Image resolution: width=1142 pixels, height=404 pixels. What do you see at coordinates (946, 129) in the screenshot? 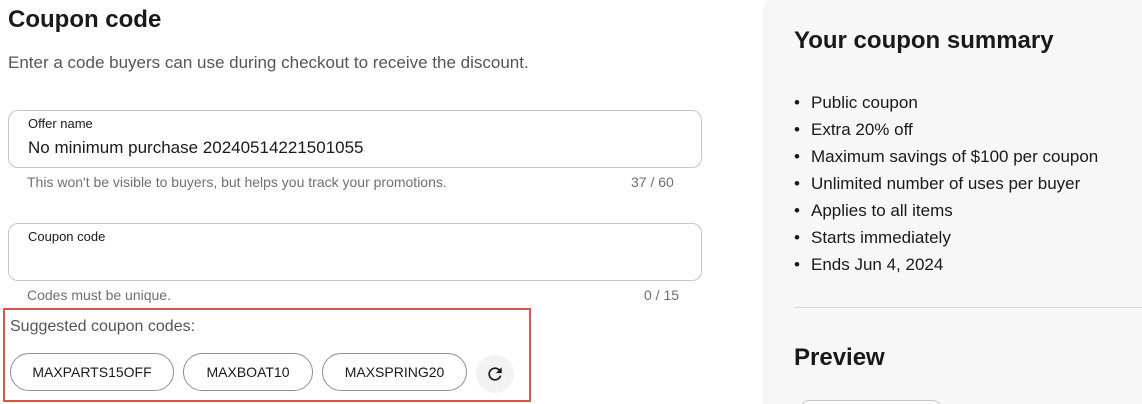
I see `summary-item: • Extra 20% off` at bounding box center [946, 129].